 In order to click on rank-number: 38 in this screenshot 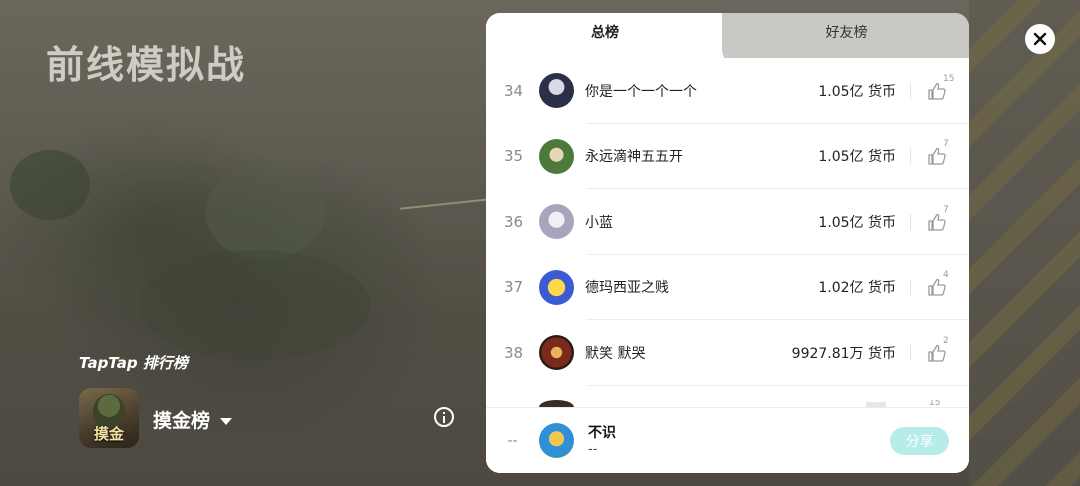, I will do `click(513, 352)`.